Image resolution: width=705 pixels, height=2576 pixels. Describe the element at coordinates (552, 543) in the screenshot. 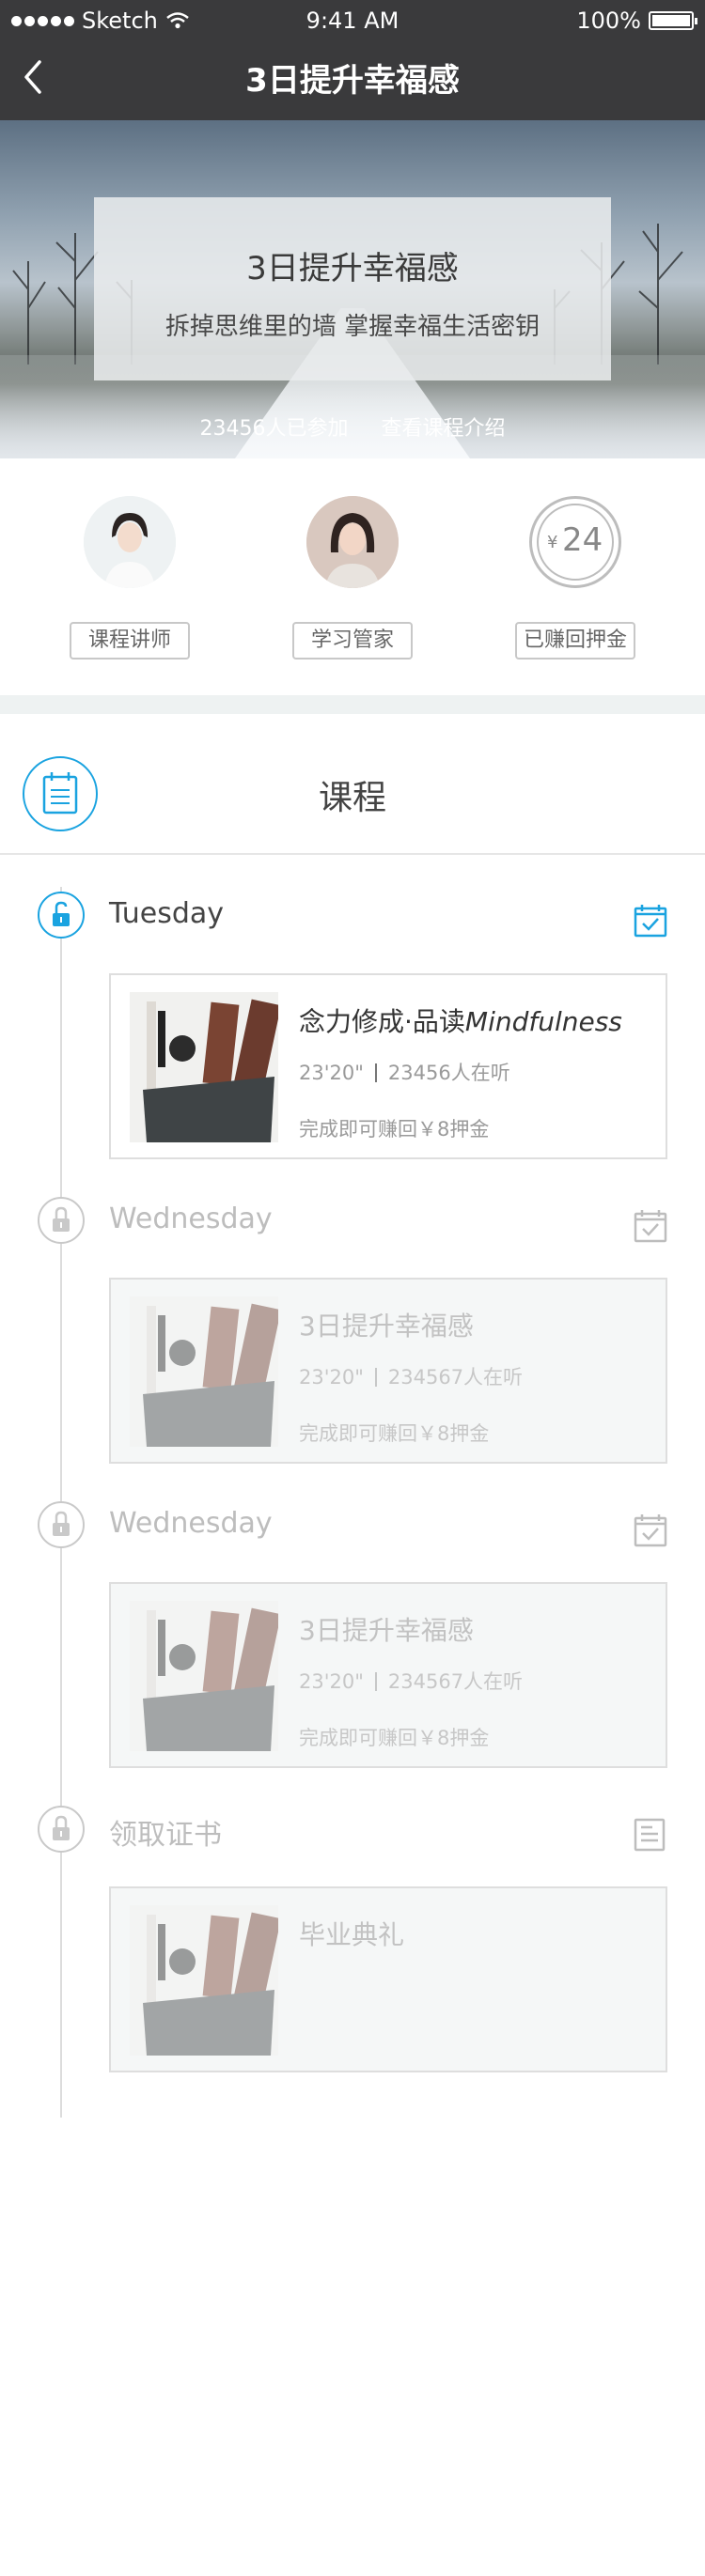

I see `currency-symbol: ¥` at that location.